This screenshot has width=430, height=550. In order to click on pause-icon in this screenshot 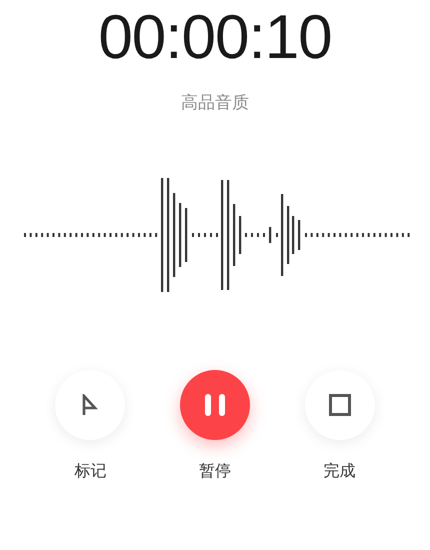, I will do `click(215, 405)`.